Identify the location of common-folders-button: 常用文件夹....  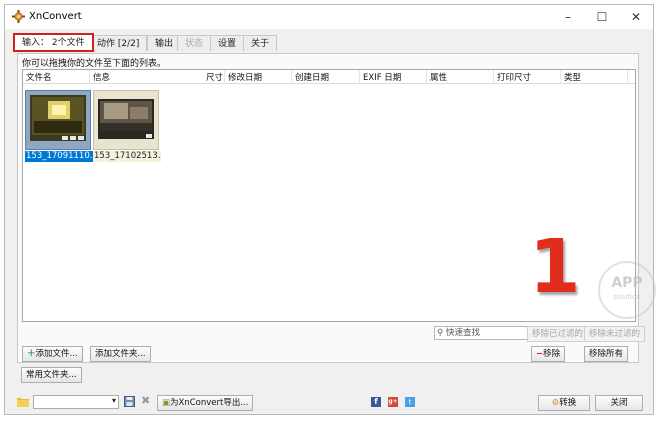
(51, 375).